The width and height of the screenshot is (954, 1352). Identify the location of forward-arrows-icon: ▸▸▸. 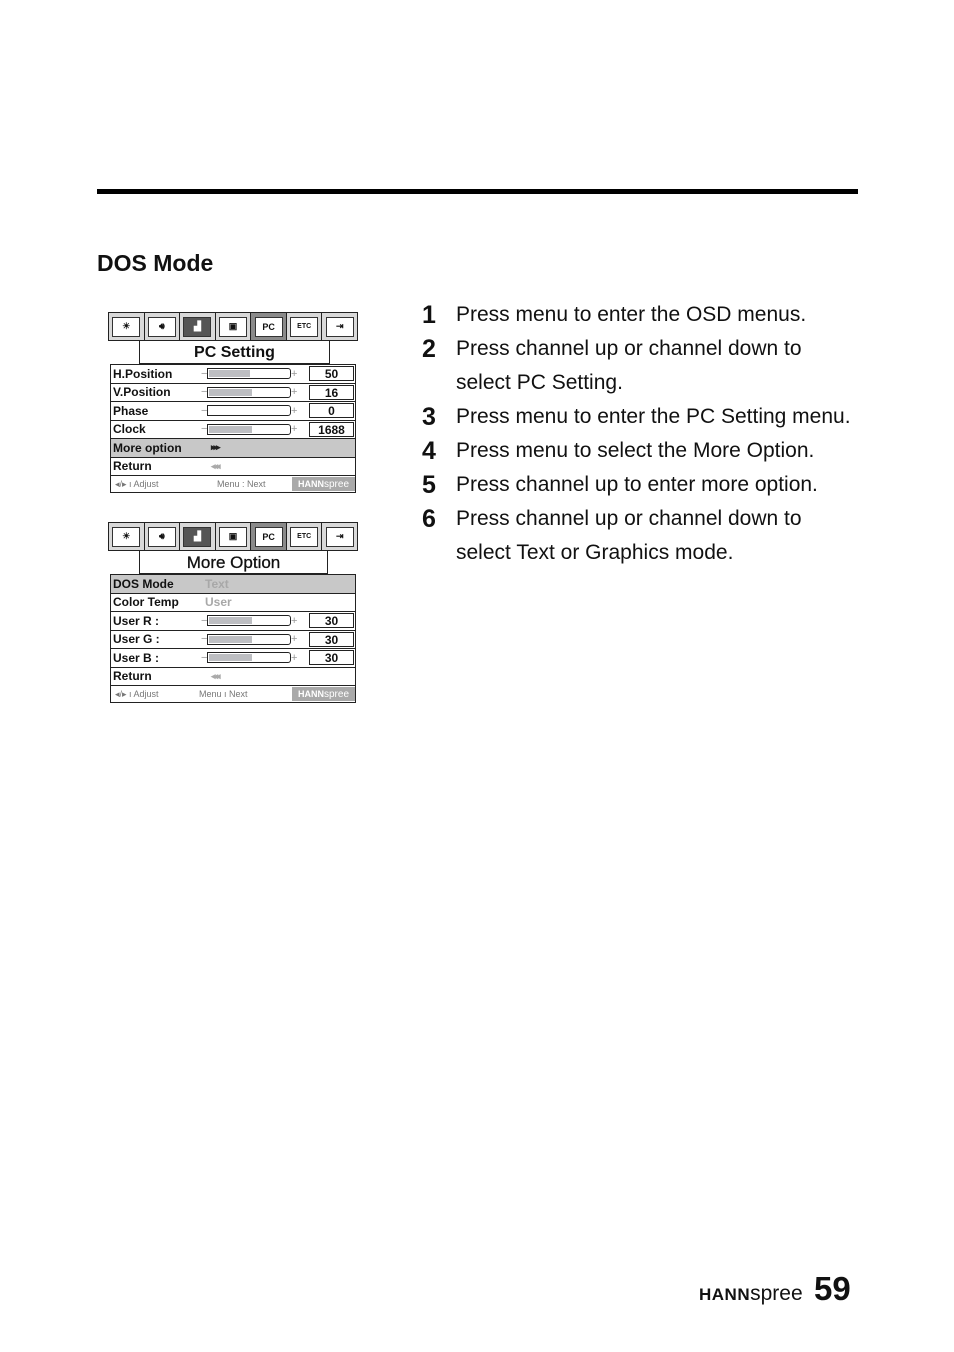
(215, 447).